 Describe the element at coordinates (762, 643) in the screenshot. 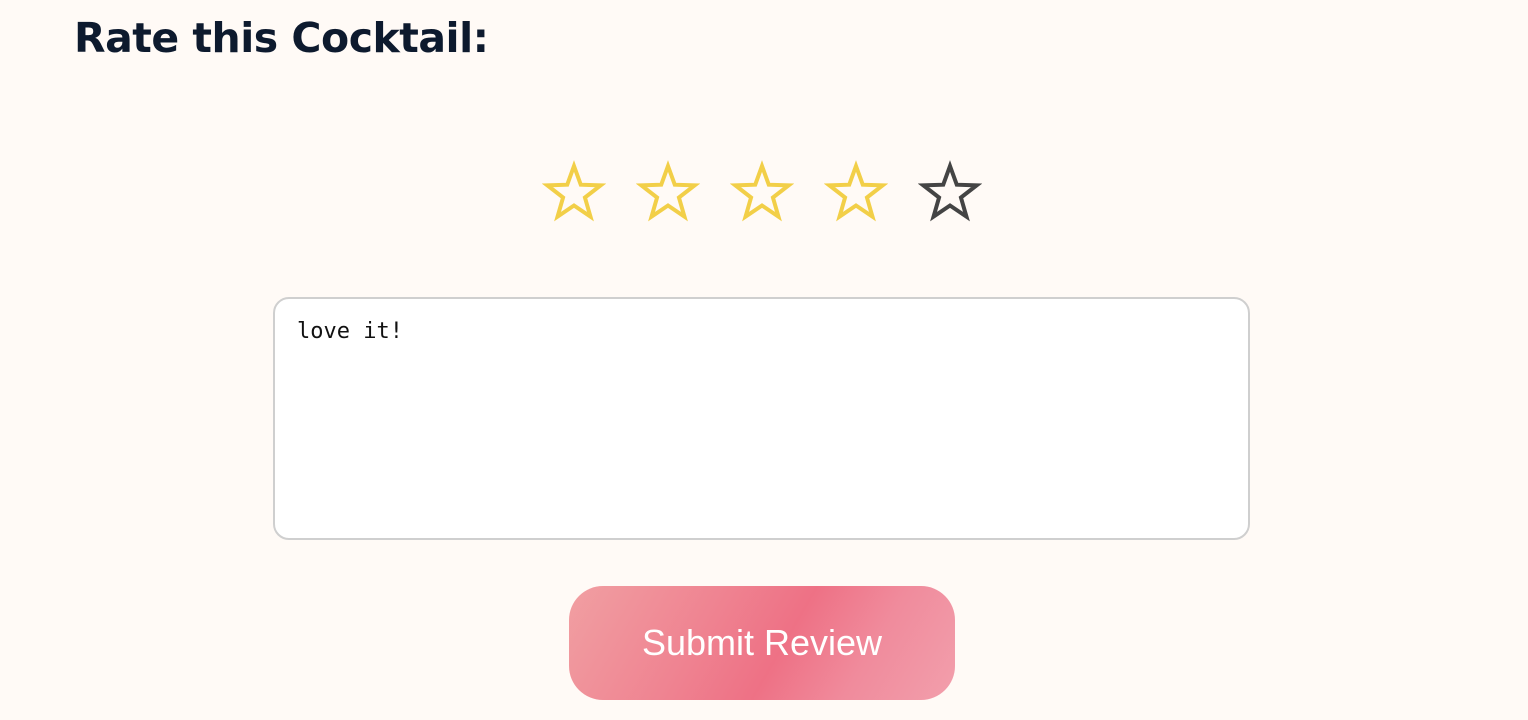

I see `submit-review-button: Submit Review` at that location.